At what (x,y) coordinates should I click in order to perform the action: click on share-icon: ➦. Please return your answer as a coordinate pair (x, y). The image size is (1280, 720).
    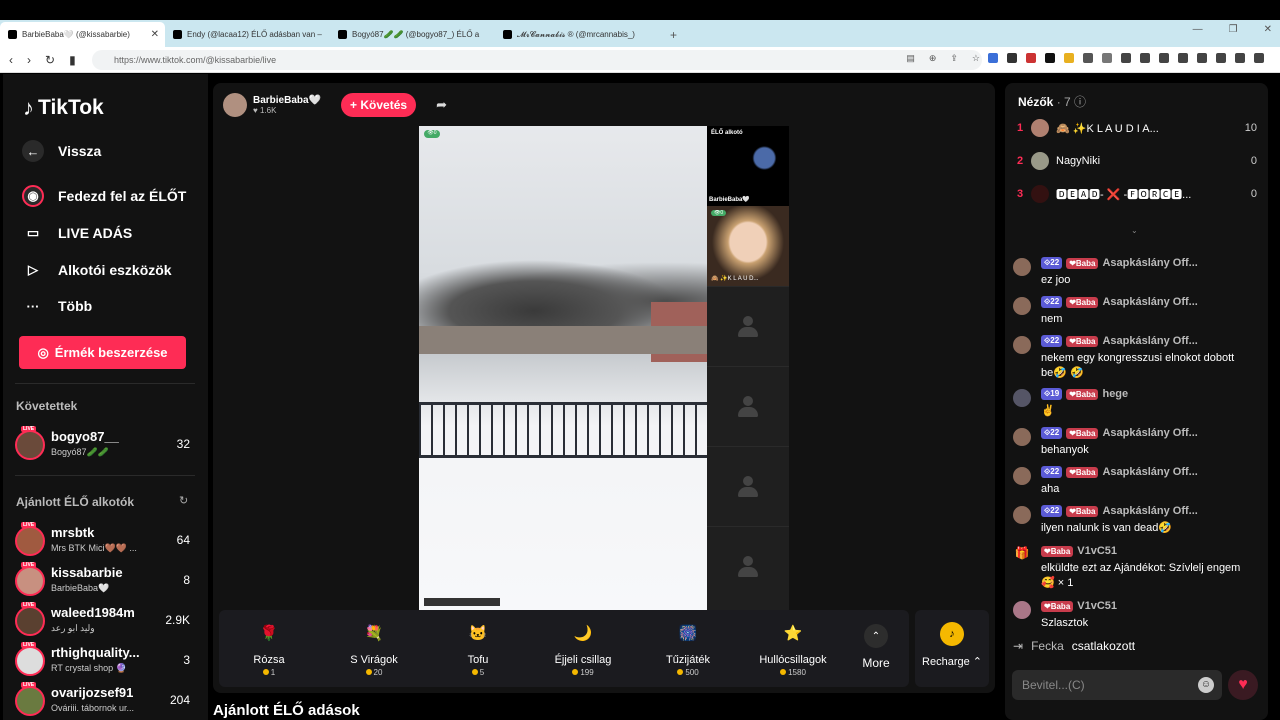
    Looking at the image, I should click on (441, 105).